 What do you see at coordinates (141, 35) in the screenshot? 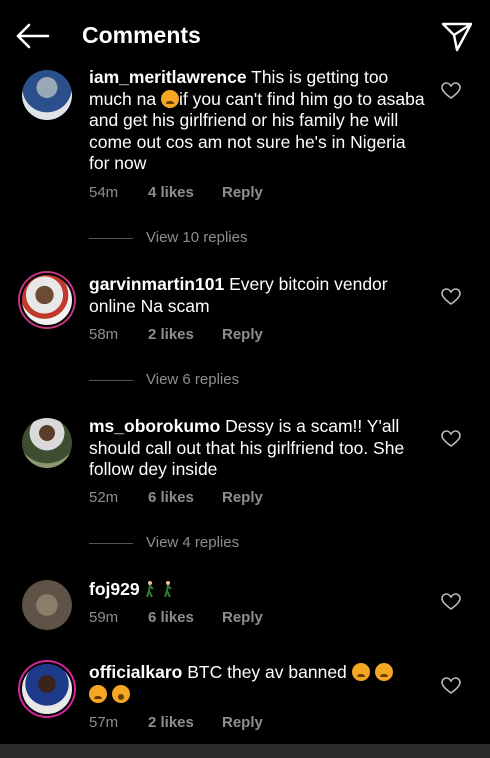
I see `page-title: Comments` at bounding box center [141, 35].